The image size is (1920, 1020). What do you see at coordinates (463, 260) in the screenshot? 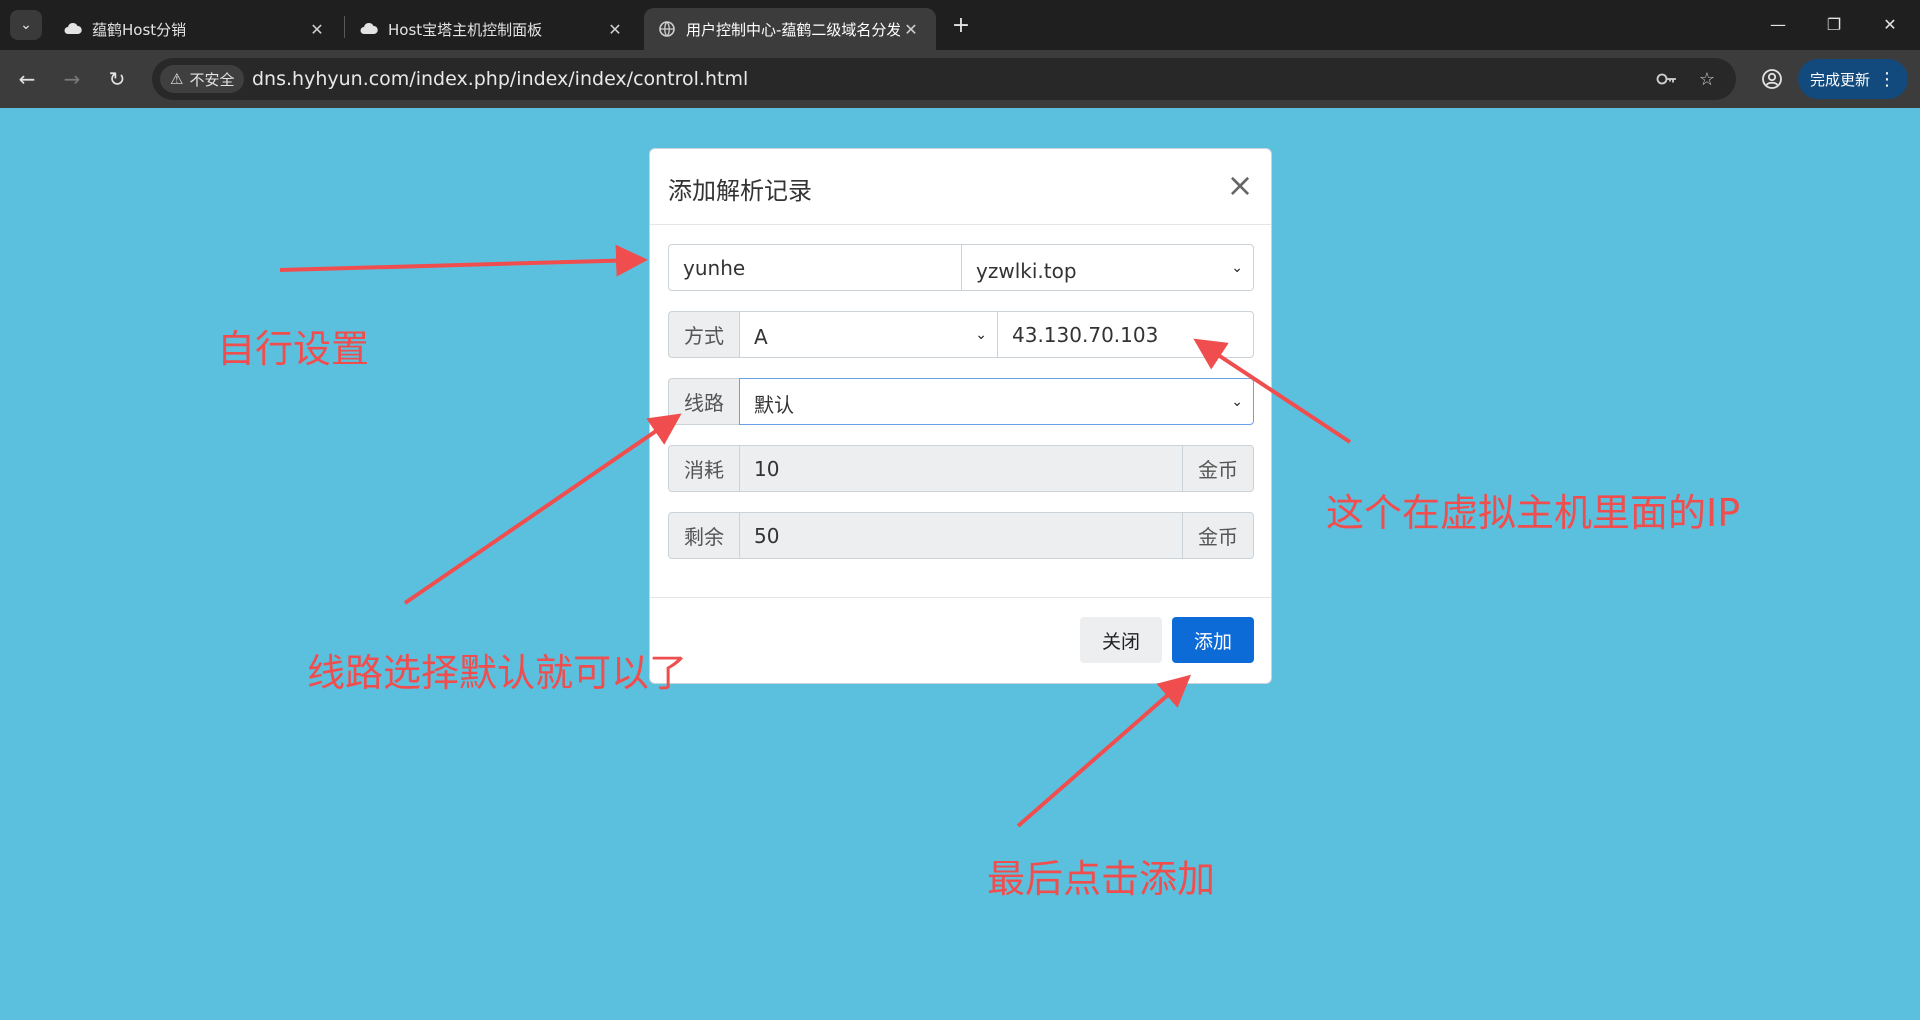
I see `arrow-to-host` at bounding box center [463, 260].